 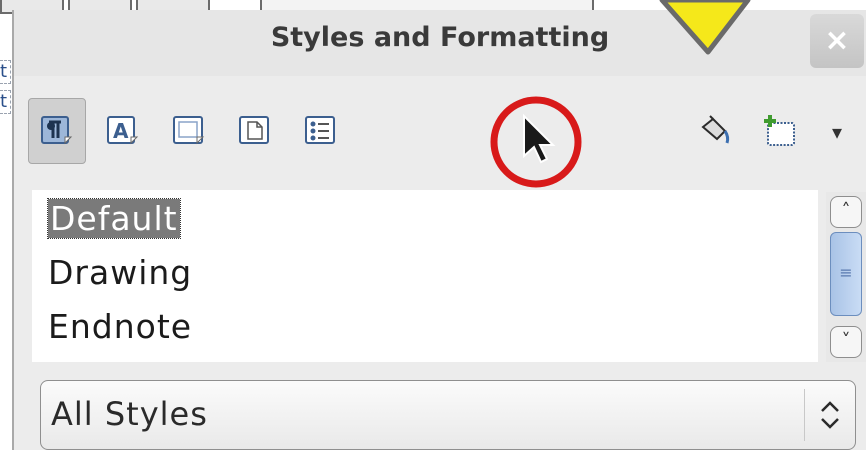 I want to click on mouse-pointer-icon, so click(x=539, y=138).